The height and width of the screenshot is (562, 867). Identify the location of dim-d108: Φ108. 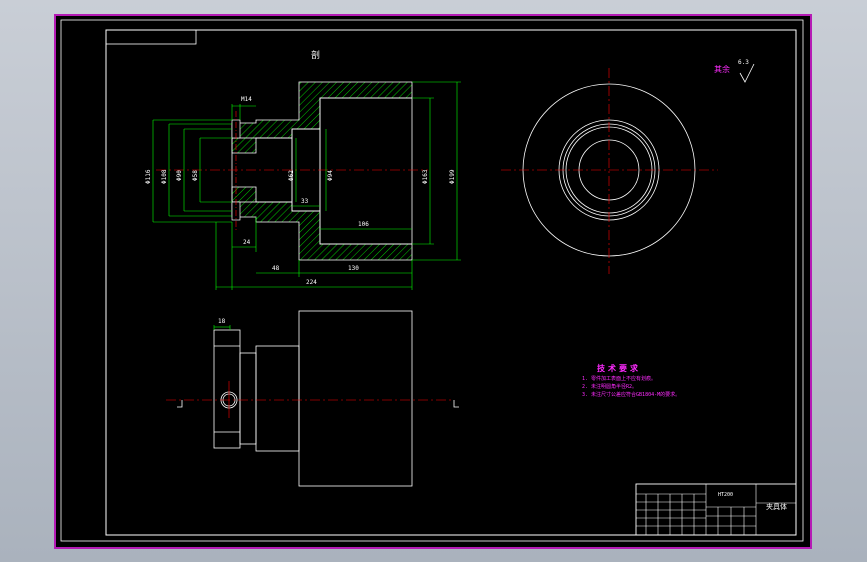
(164, 176).